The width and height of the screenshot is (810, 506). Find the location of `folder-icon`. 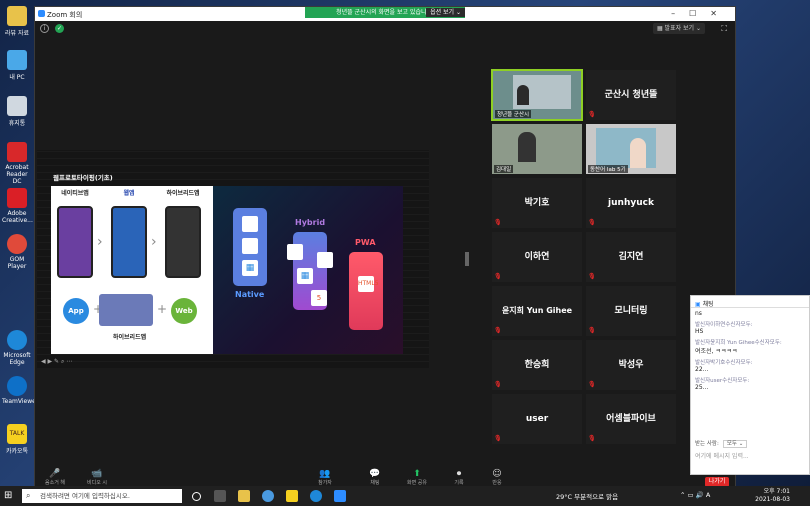

folder-icon is located at coordinates (17, 16).